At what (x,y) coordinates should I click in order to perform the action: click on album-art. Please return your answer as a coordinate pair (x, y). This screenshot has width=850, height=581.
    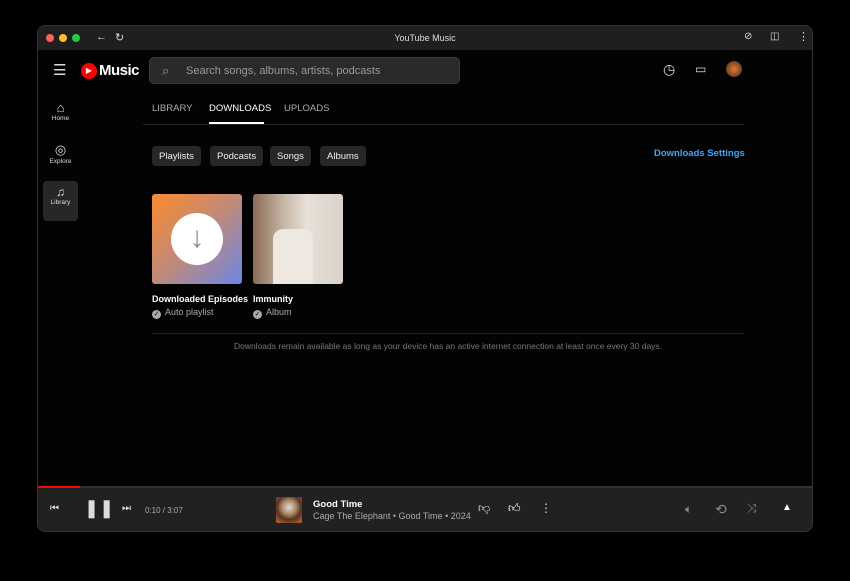
    Looking at the image, I should click on (293, 256).